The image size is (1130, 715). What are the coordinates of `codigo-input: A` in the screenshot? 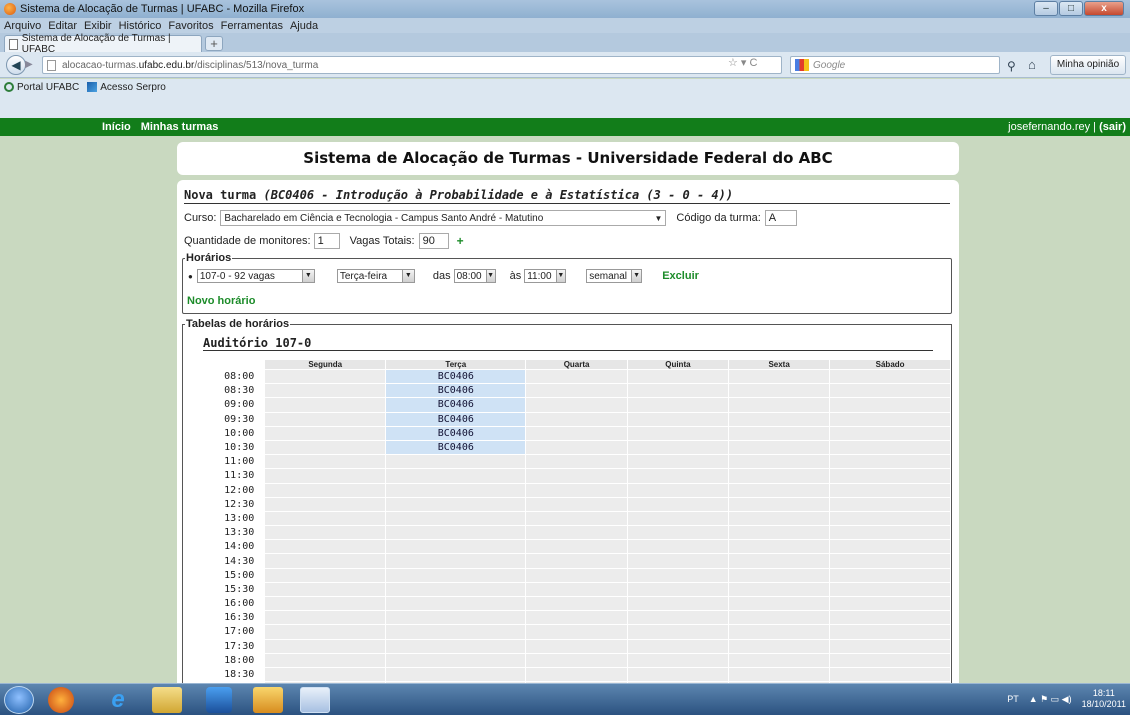 It's located at (780, 218).